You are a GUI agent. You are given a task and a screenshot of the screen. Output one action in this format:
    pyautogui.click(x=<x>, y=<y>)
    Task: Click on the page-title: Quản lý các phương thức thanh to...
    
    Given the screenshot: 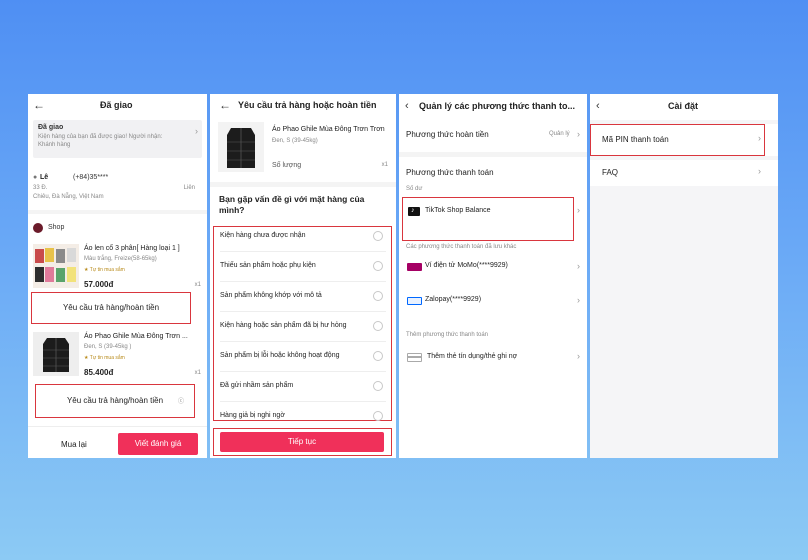 What is the action you would take?
    pyautogui.click(x=497, y=106)
    